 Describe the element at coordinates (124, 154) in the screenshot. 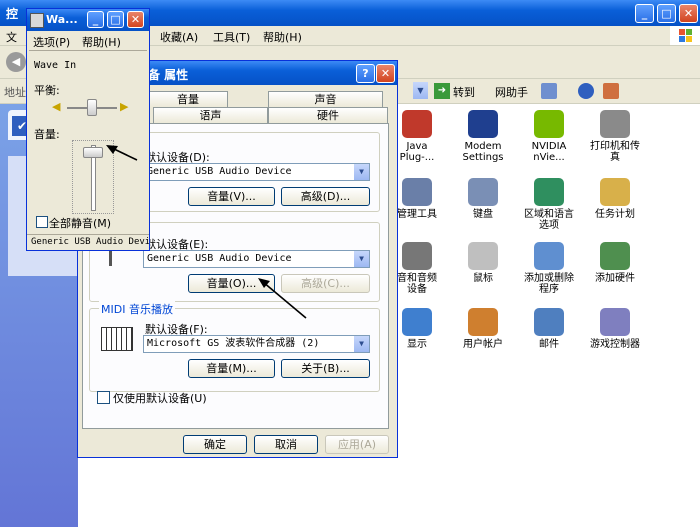

I see `arrow-volume-line` at that location.